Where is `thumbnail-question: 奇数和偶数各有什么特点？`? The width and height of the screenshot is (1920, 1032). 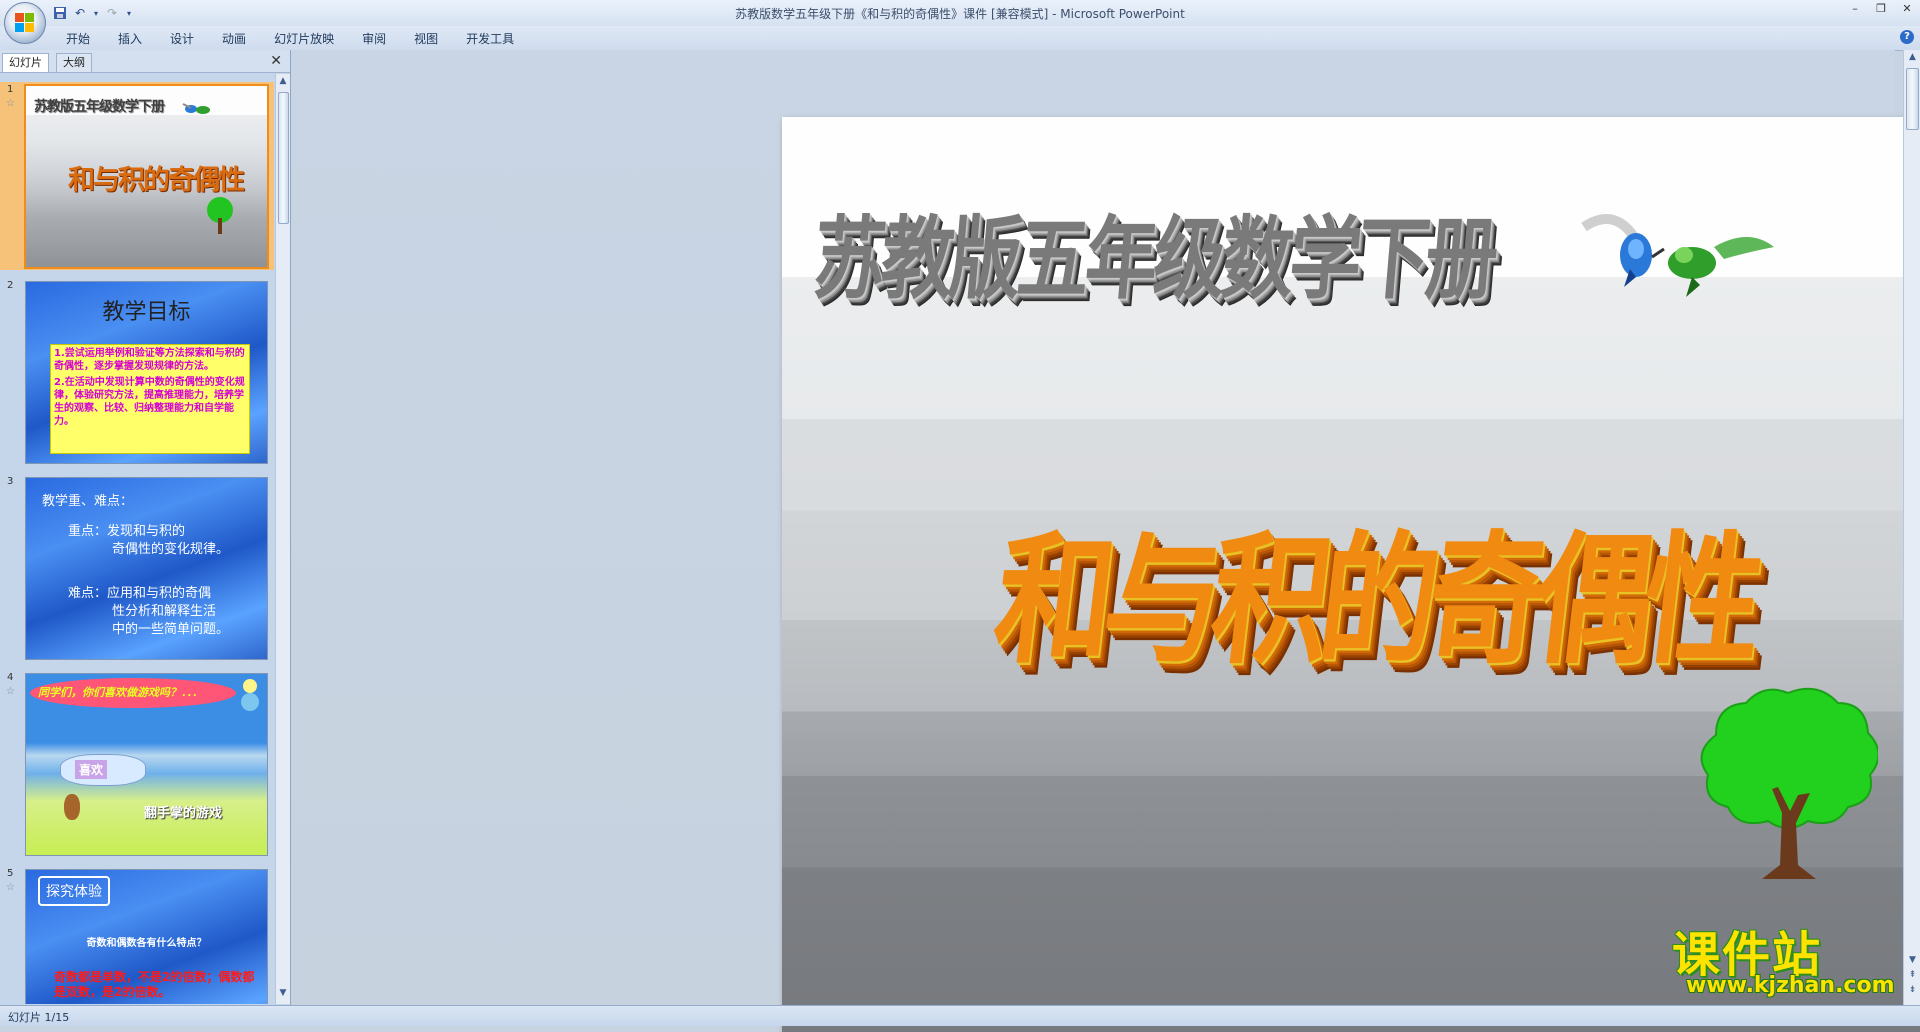 thumbnail-question: 奇数和偶数各有什么特点？ is located at coordinates (146, 943).